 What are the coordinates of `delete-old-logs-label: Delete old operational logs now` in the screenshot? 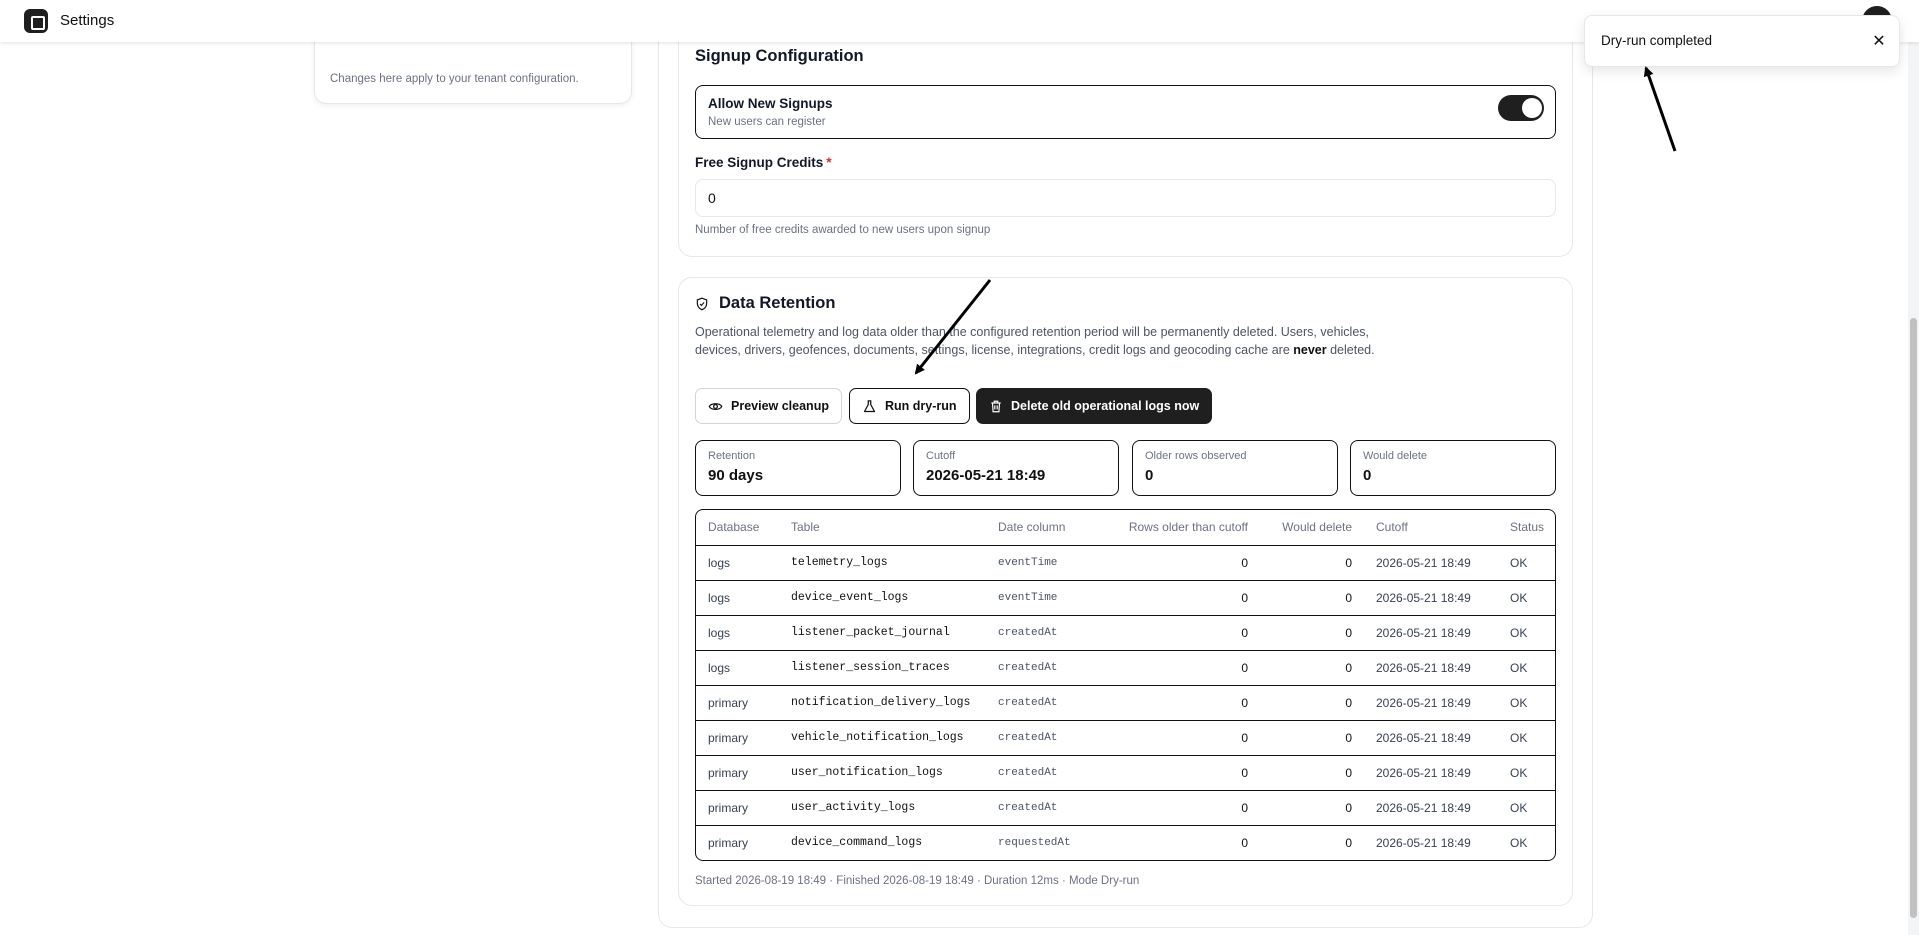 It's located at (1105, 406).